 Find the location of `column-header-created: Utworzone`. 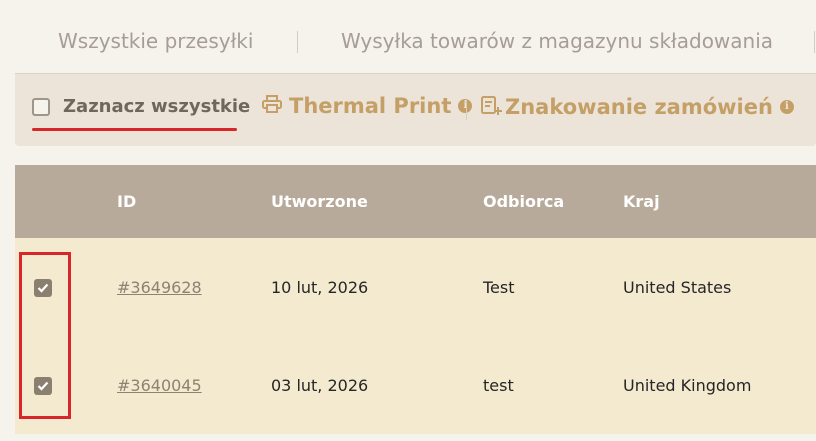

column-header-created: Utworzone is located at coordinates (319, 201).